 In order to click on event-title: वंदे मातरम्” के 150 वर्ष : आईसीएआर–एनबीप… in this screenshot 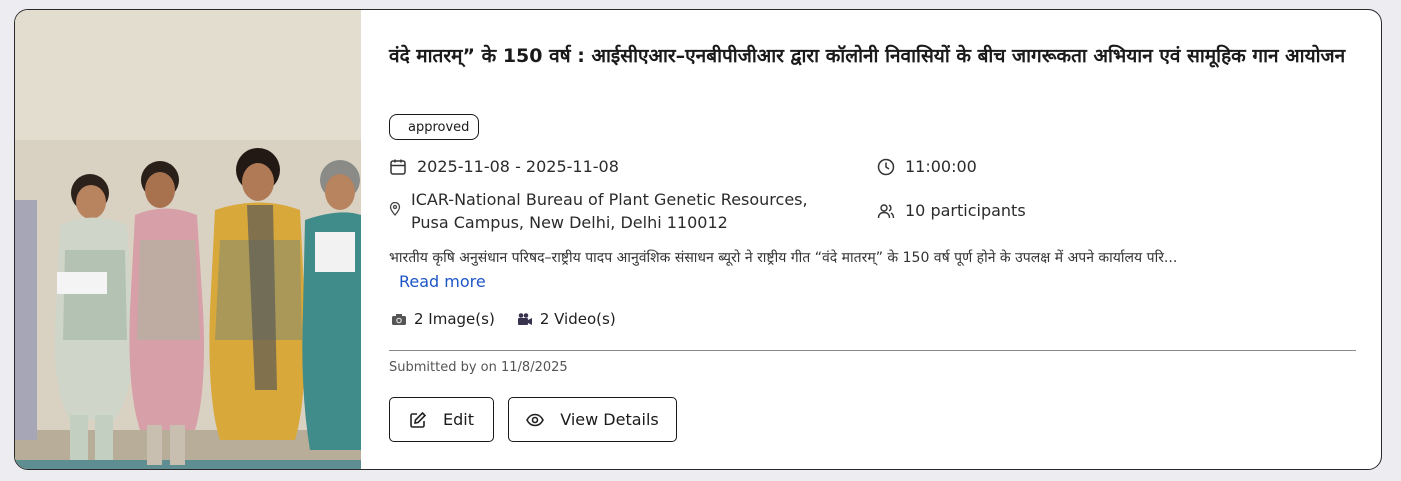, I will do `click(867, 56)`.